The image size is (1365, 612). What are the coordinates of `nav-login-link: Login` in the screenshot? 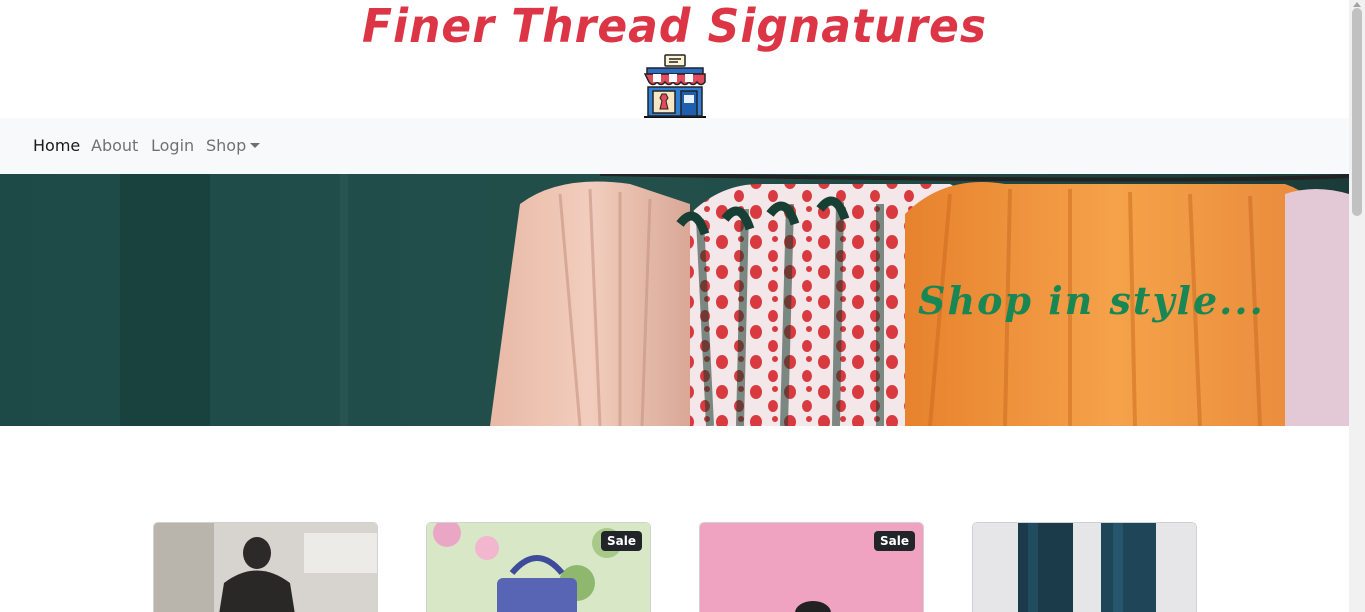 It's located at (172, 146).